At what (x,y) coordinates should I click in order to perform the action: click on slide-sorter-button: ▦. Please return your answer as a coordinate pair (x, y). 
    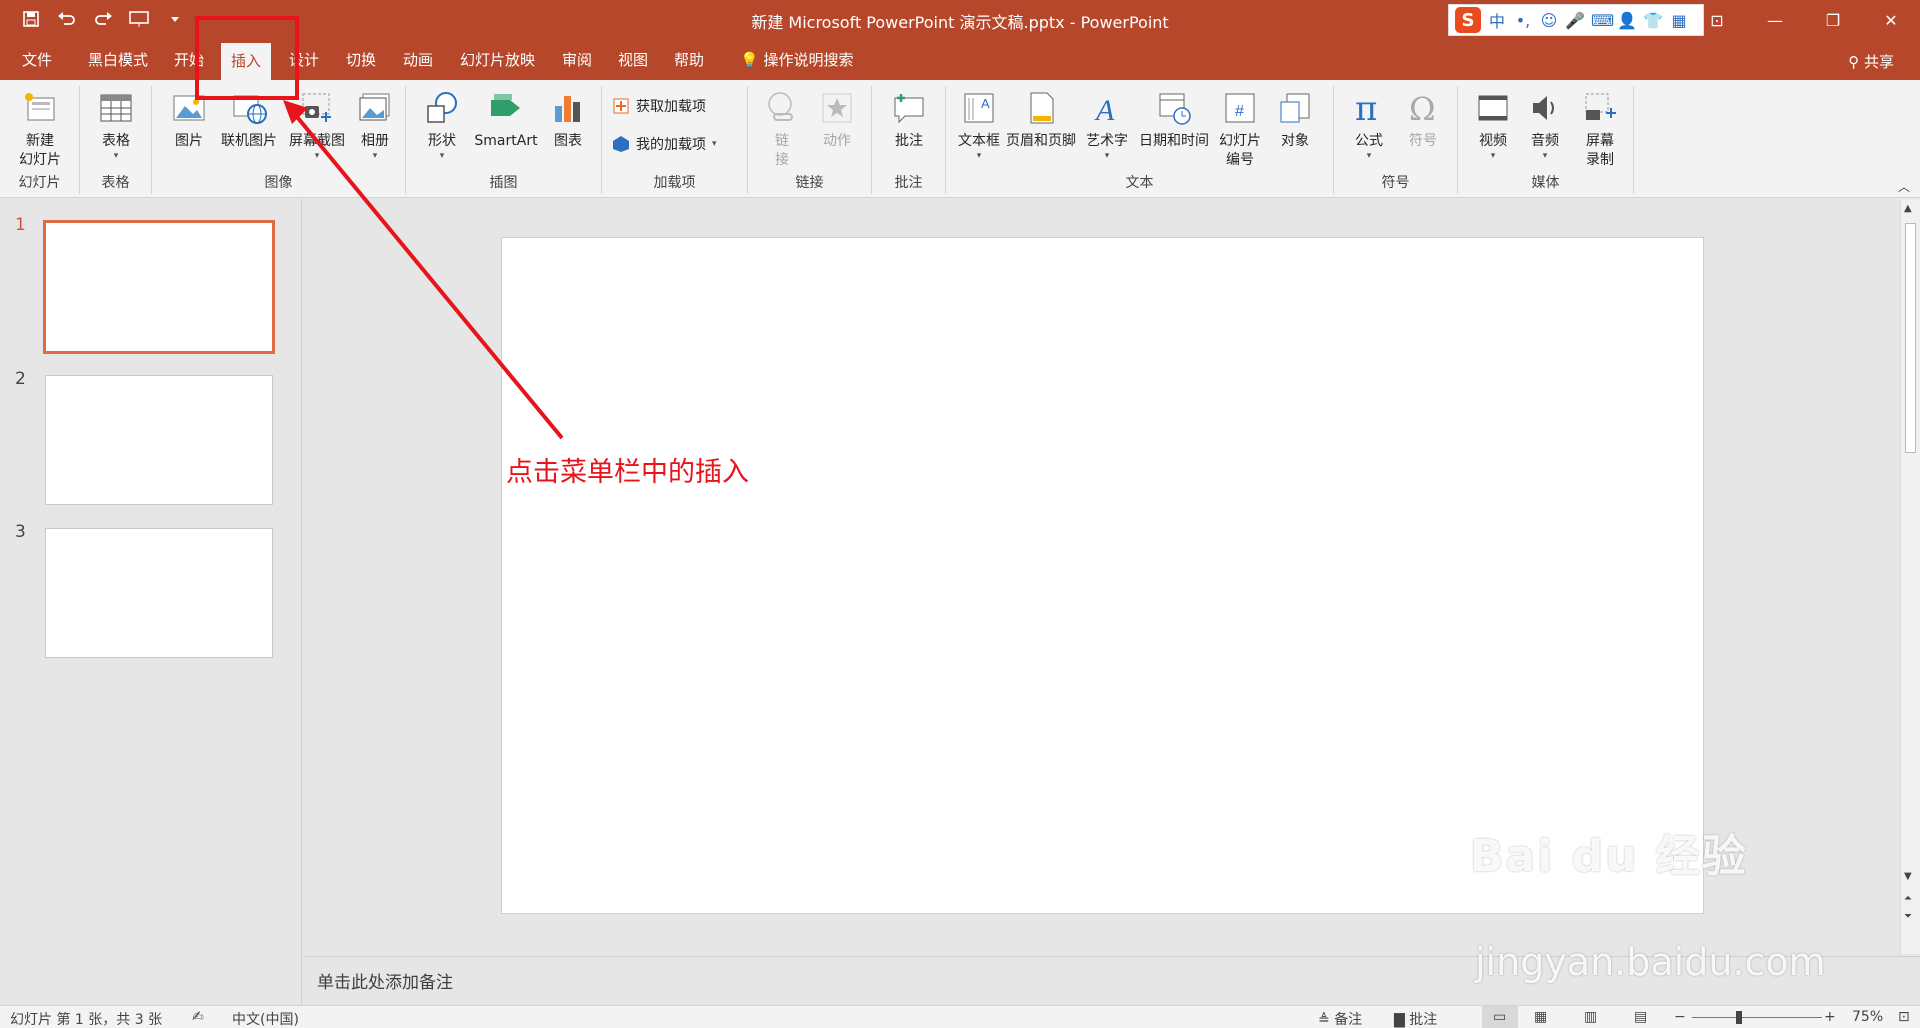
    Looking at the image, I should click on (1540, 1017).